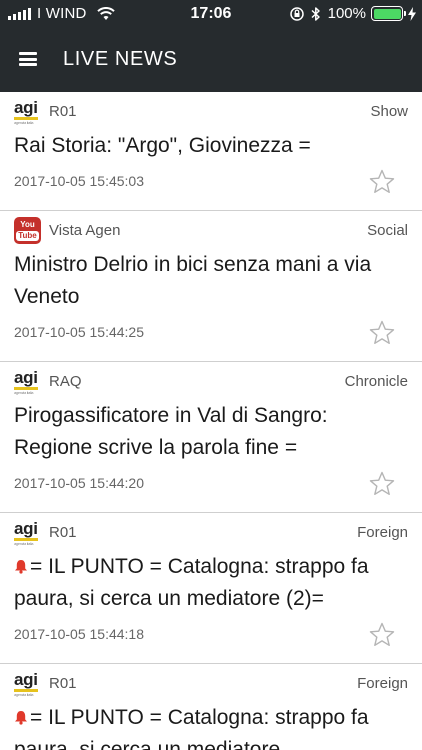 The width and height of the screenshot is (422, 750). What do you see at coordinates (79, 634) in the screenshot?
I see `news-timestamp: 2017-10-05 15:44:18` at bounding box center [79, 634].